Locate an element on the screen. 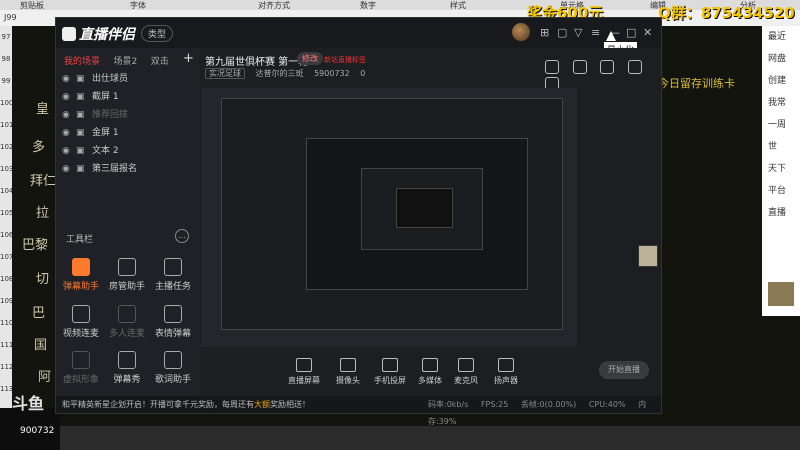 The width and height of the screenshot is (800, 450). cell-text: 拜仁 is located at coordinates (43, 179).